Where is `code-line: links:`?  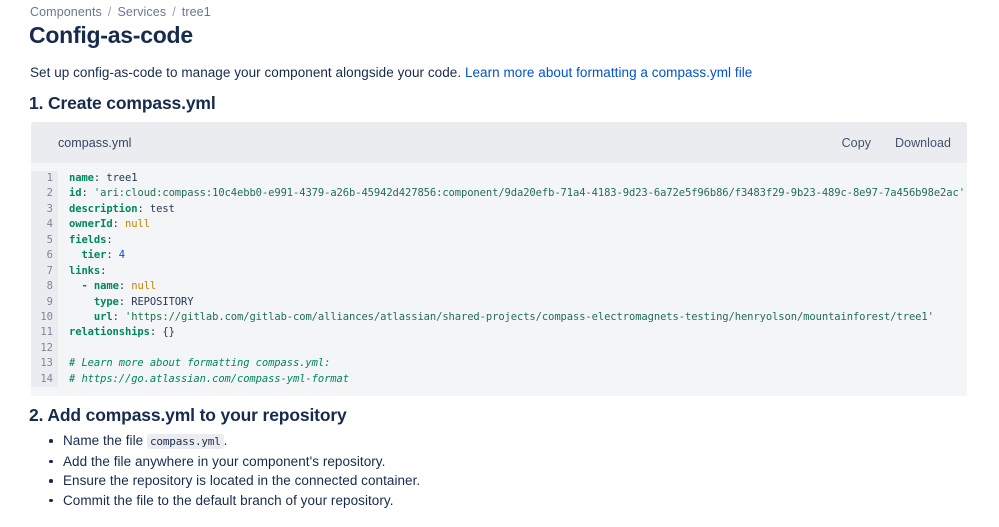
code-line: links: is located at coordinates (88, 270).